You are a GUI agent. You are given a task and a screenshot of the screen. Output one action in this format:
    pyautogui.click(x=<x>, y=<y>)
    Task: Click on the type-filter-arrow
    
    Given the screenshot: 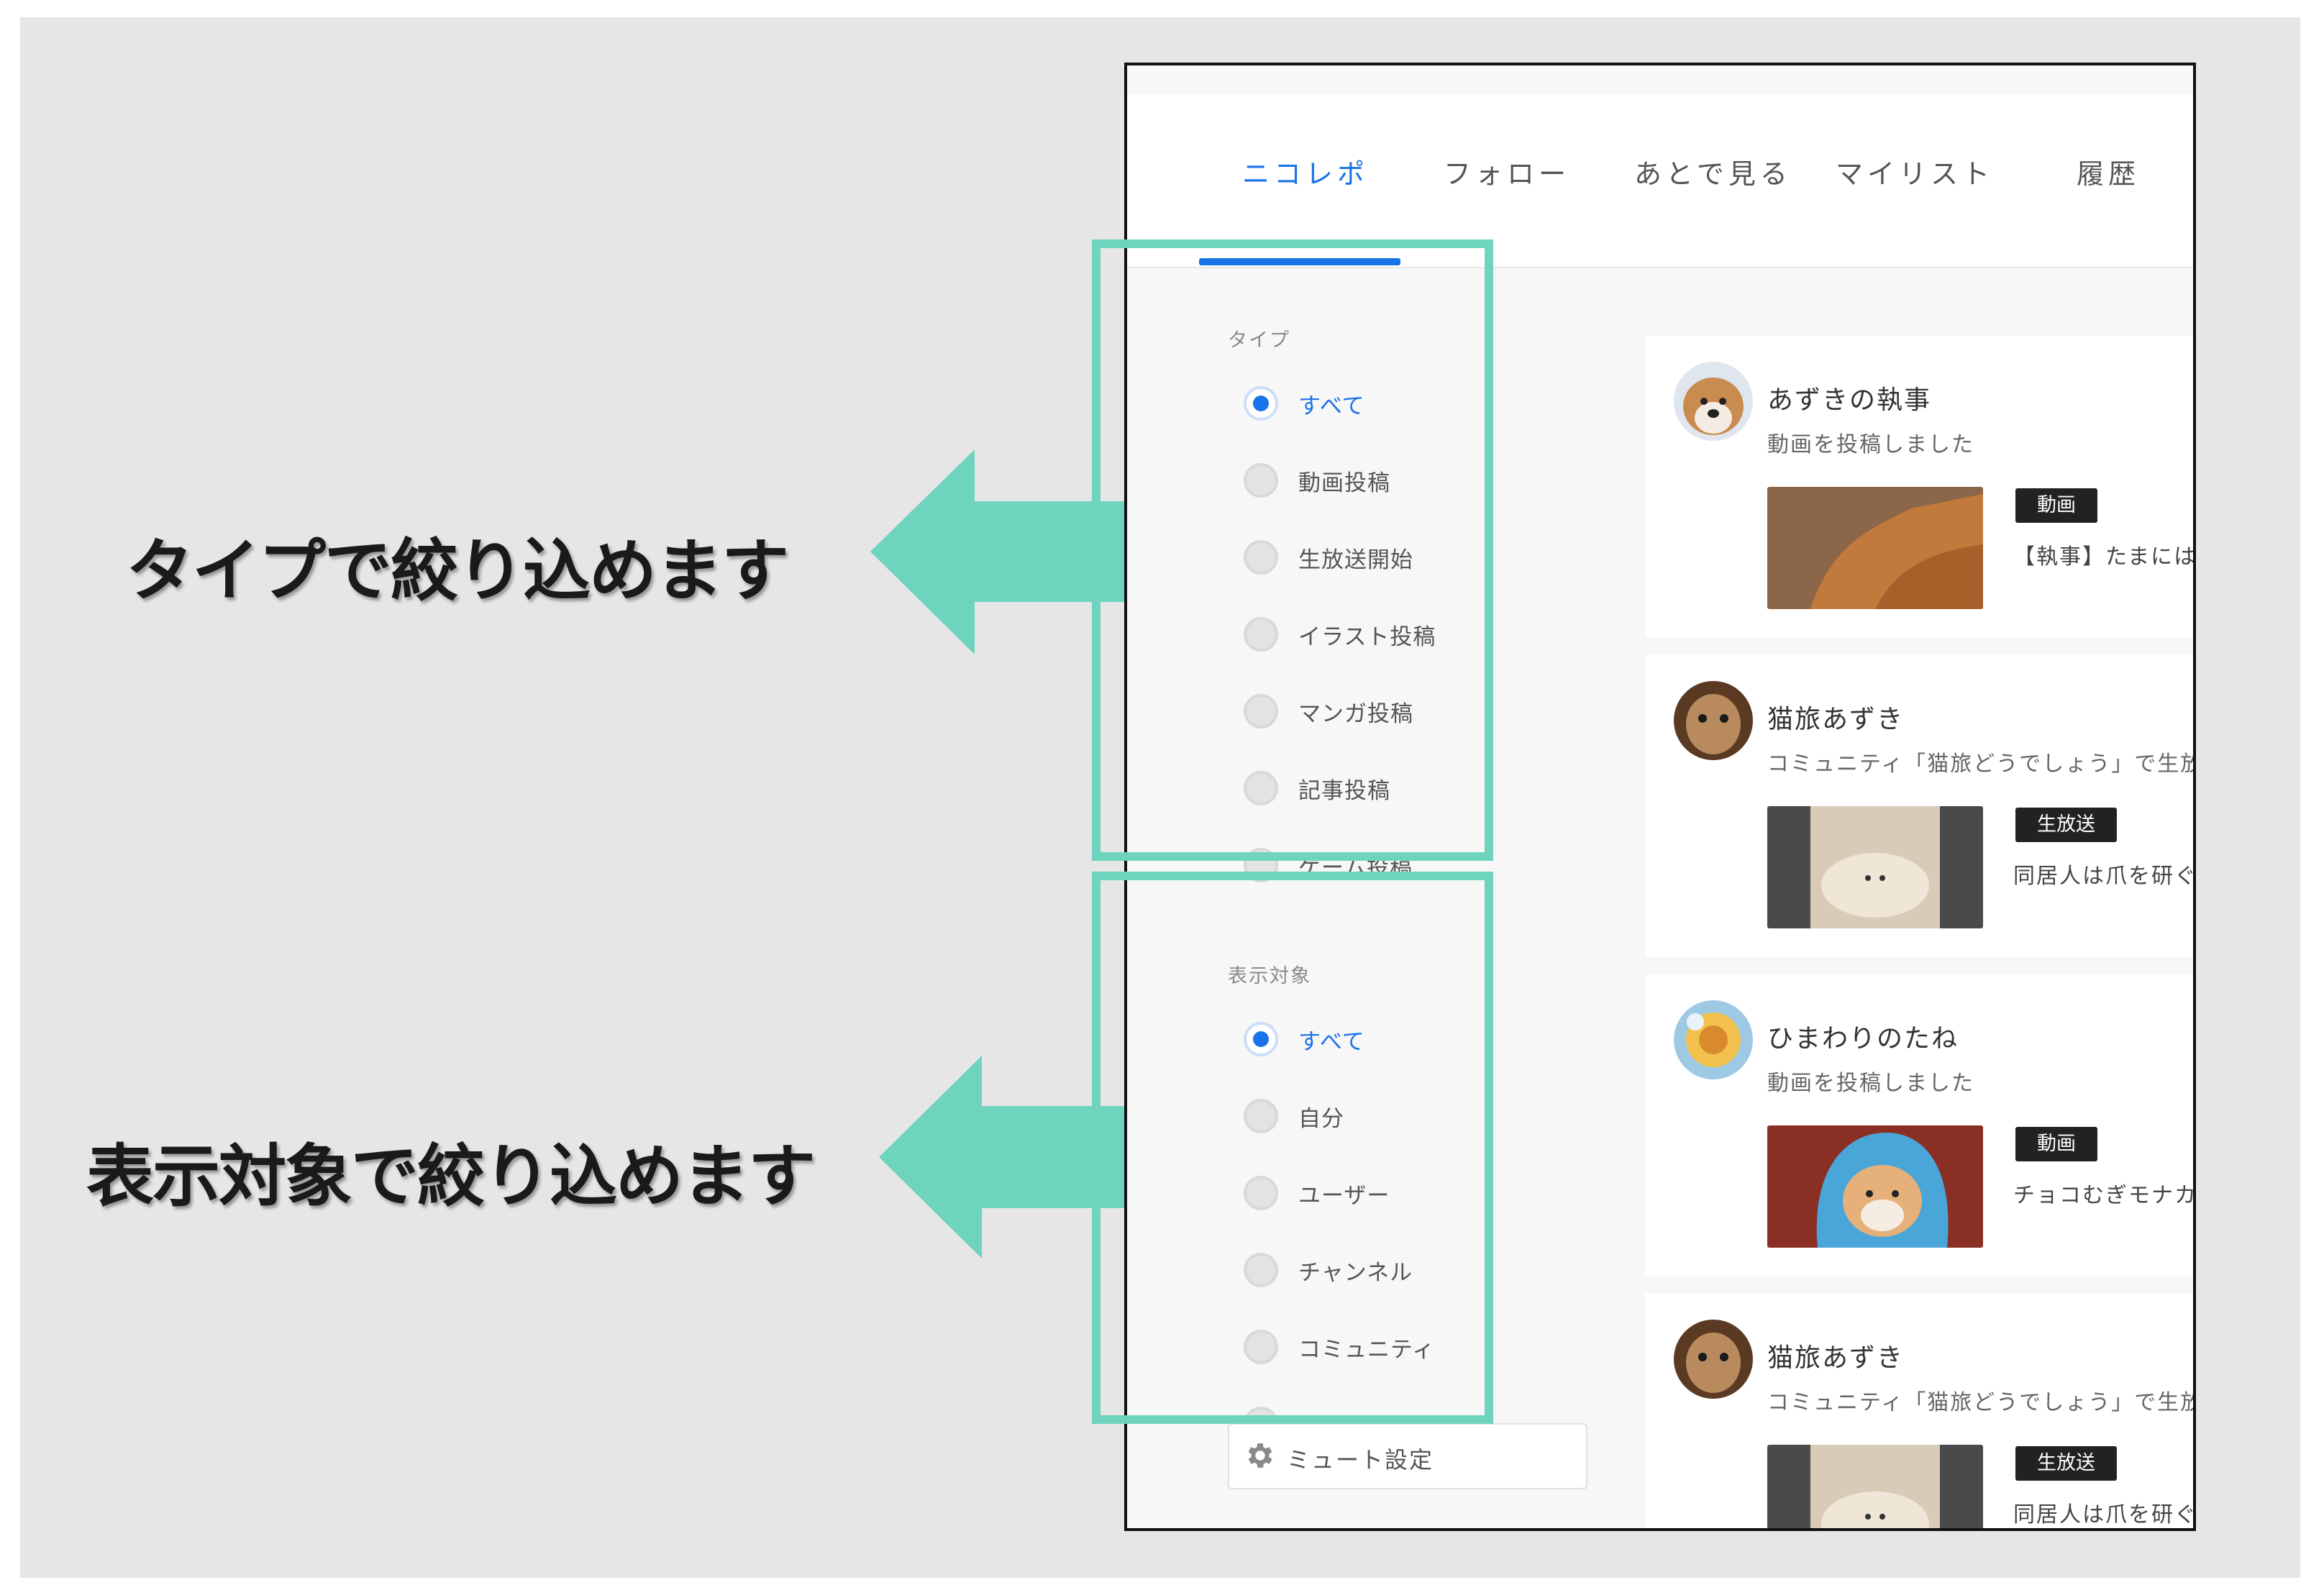 What is the action you would take?
    pyautogui.click(x=999, y=551)
    